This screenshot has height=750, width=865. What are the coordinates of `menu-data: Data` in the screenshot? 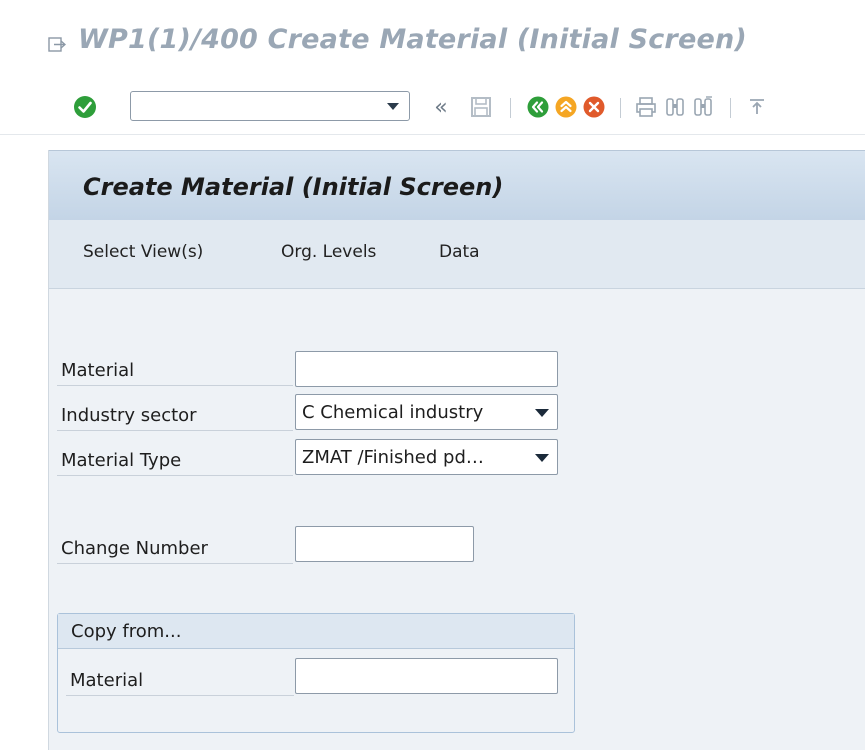 It's located at (459, 252).